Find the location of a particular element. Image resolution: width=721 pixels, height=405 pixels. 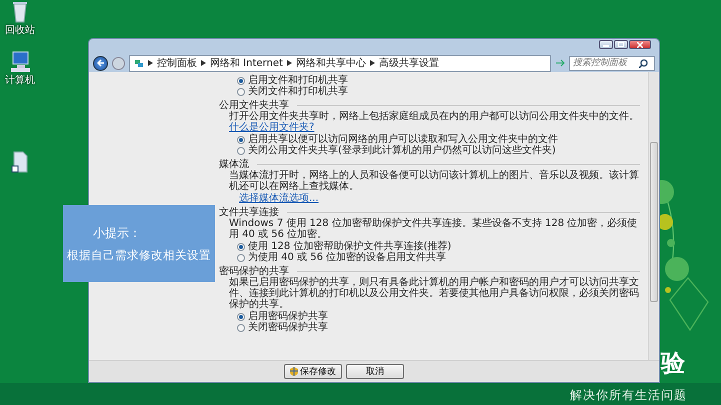

section-description: Windows 7 使用 128 位加密帮助保护文件共享连接。某些设备不支持 128 位加密，必须使用 40 或 56 位加密。 is located at coordinates (433, 229).